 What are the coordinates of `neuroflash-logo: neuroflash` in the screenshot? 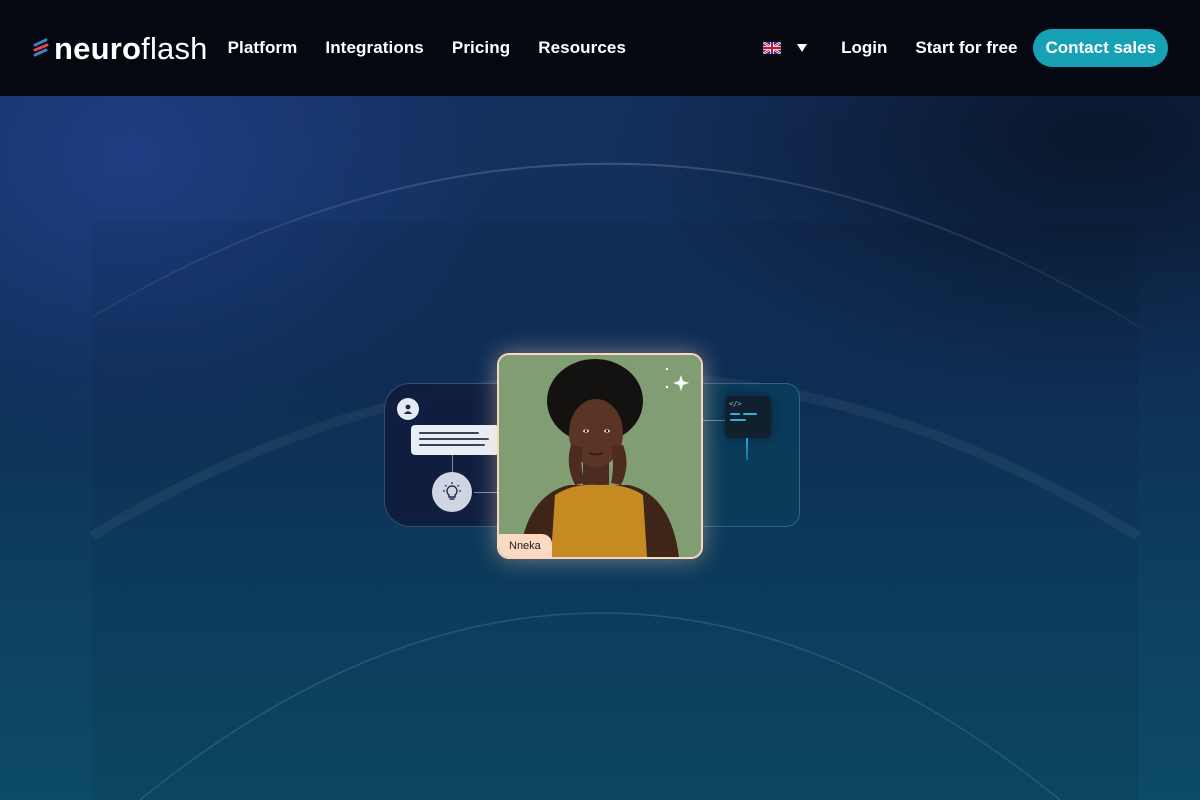 It's located at (120, 48).